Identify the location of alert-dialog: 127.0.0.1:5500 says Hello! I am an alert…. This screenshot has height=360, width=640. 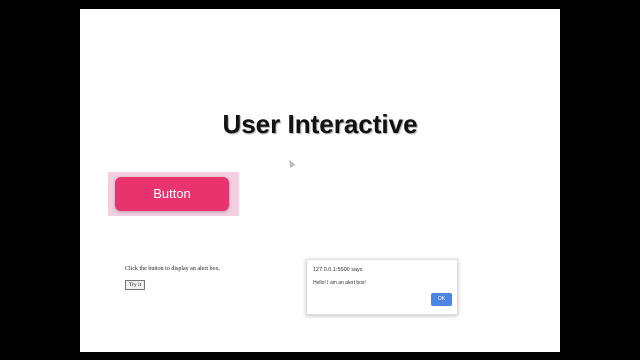
(382, 287).